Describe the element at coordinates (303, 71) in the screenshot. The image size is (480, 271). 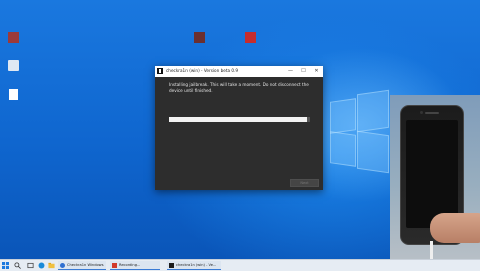
I see `maximize-button: ☐` at that location.